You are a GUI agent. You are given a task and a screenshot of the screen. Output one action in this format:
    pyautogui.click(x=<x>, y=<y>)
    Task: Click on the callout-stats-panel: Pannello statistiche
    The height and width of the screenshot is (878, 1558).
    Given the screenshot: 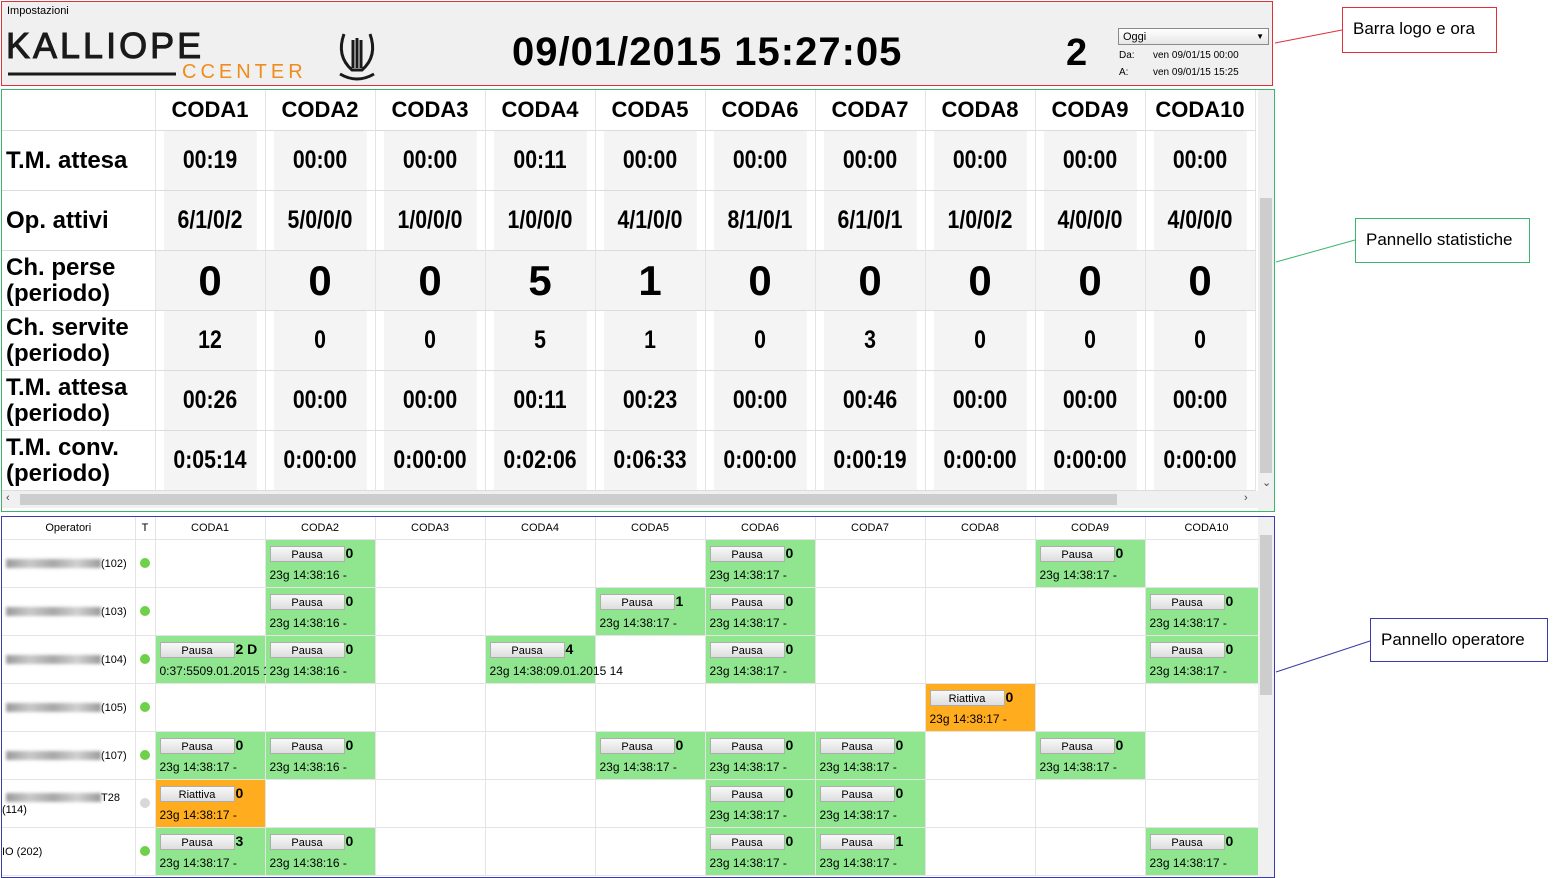 What is the action you would take?
    pyautogui.click(x=1442, y=240)
    